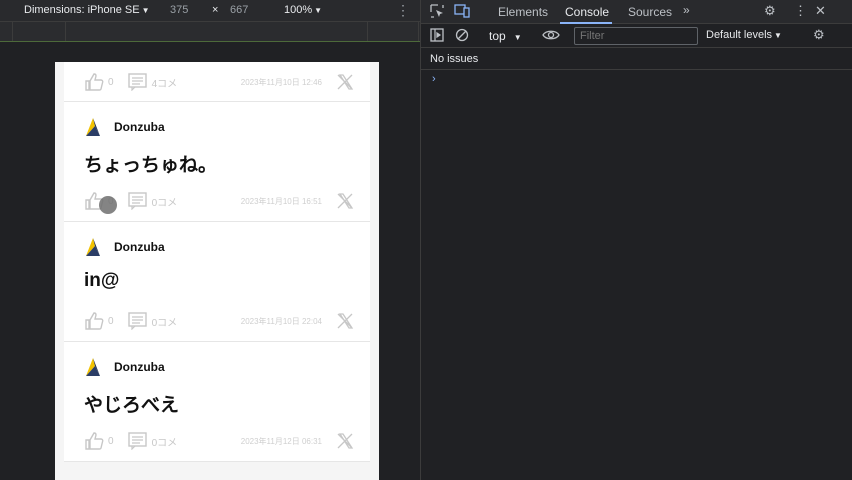 This screenshot has width=852, height=480. What do you see at coordinates (219, 201) in the screenshot?
I see `post-actions: 0 0コメ 2023年11月10日 16:51` at bounding box center [219, 201].